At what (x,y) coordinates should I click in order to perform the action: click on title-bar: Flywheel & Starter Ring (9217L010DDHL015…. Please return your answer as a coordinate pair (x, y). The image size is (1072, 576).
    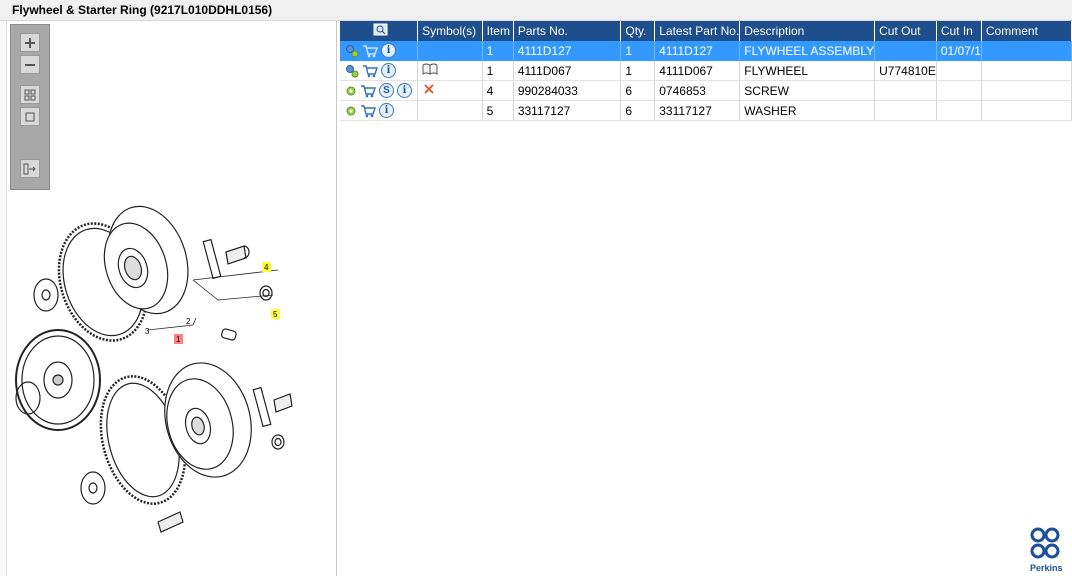
    Looking at the image, I should click on (536, 10).